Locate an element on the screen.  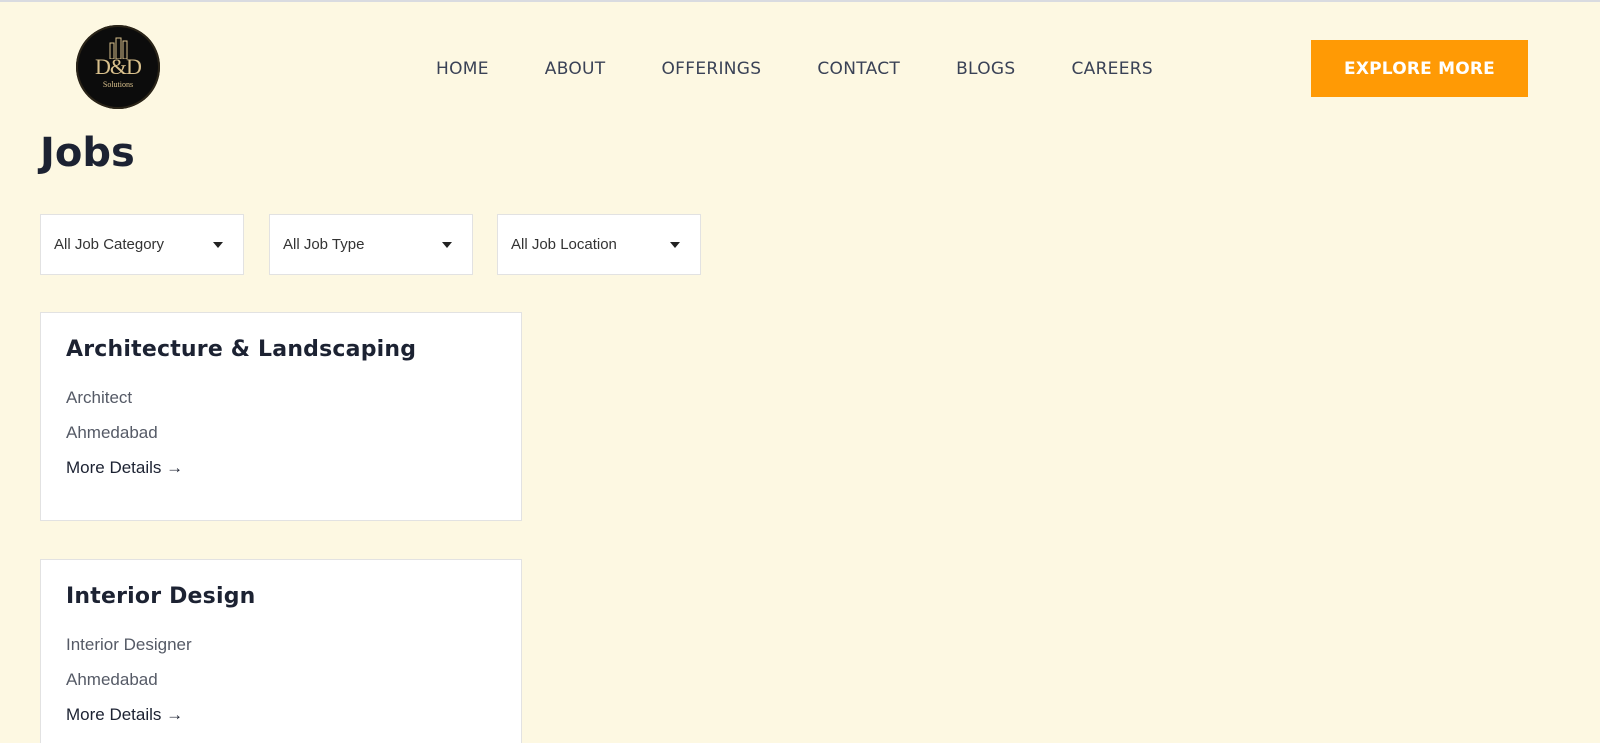
company-logo: D&D Solutions is located at coordinates (118, 67).